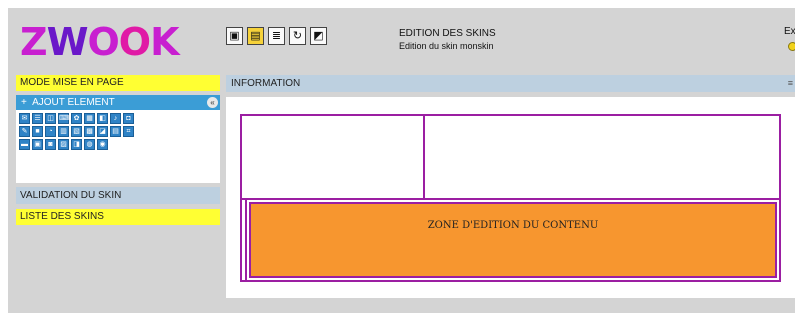  What do you see at coordinates (266, 83) in the screenshot?
I see `information-label: INFORMATION` at bounding box center [266, 83].